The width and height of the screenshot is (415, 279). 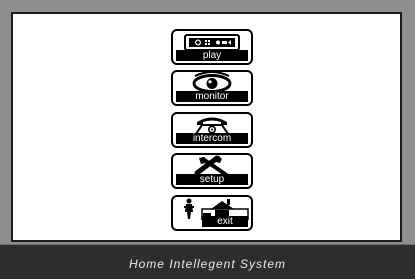 What do you see at coordinates (212, 179) in the screenshot?
I see `setup-label: setup` at bounding box center [212, 179].